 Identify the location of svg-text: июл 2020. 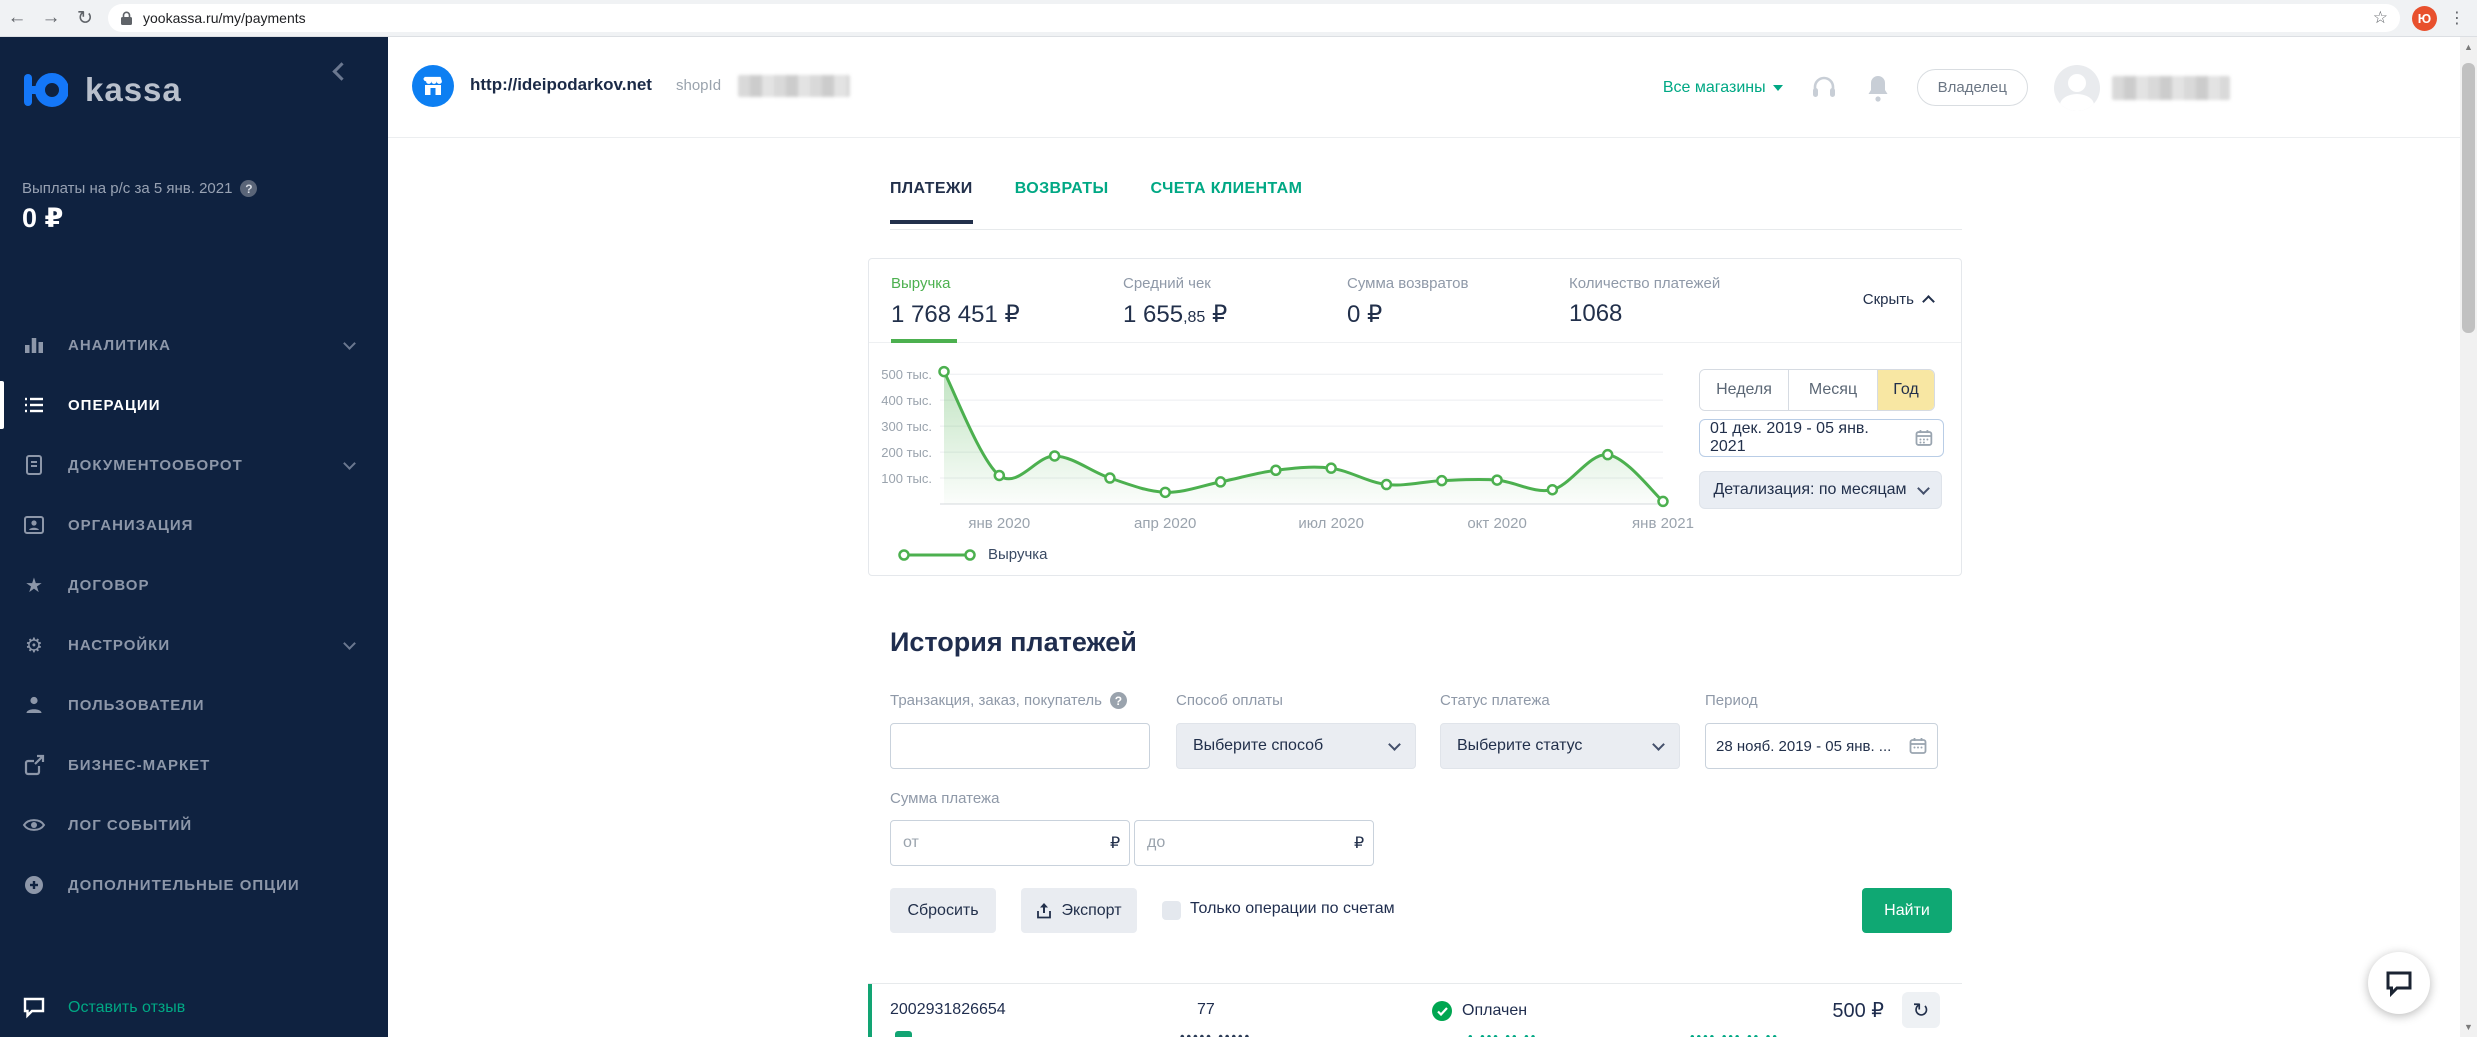
(1331, 523).